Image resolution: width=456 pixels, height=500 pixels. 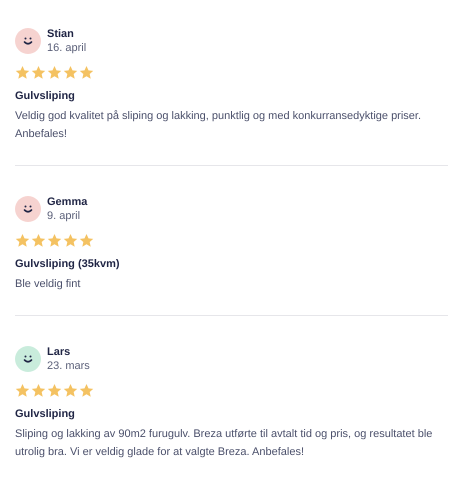 What do you see at coordinates (224, 443) in the screenshot?
I see `review-text: Sliping og lakking av 90m2 furugulv. Breza utførte til avtalt tid og pris, og resultatet ble utrolig bra. Vi er veldig glade for at valgte Breza. Anbefales!` at bounding box center [224, 443].